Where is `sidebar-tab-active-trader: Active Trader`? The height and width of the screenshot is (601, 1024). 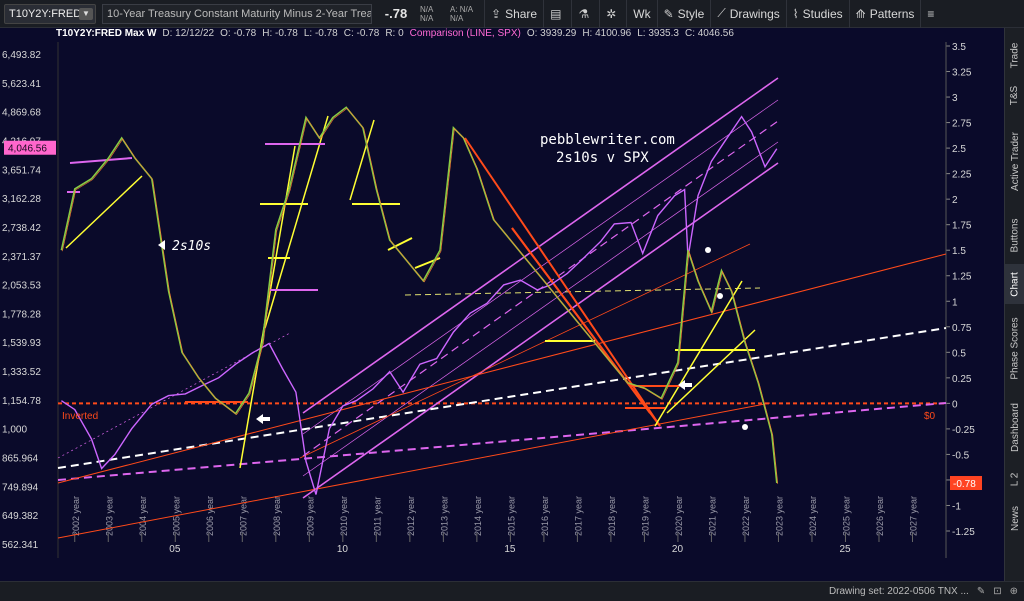 sidebar-tab-active-trader: Active Trader is located at coordinates (1014, 161).